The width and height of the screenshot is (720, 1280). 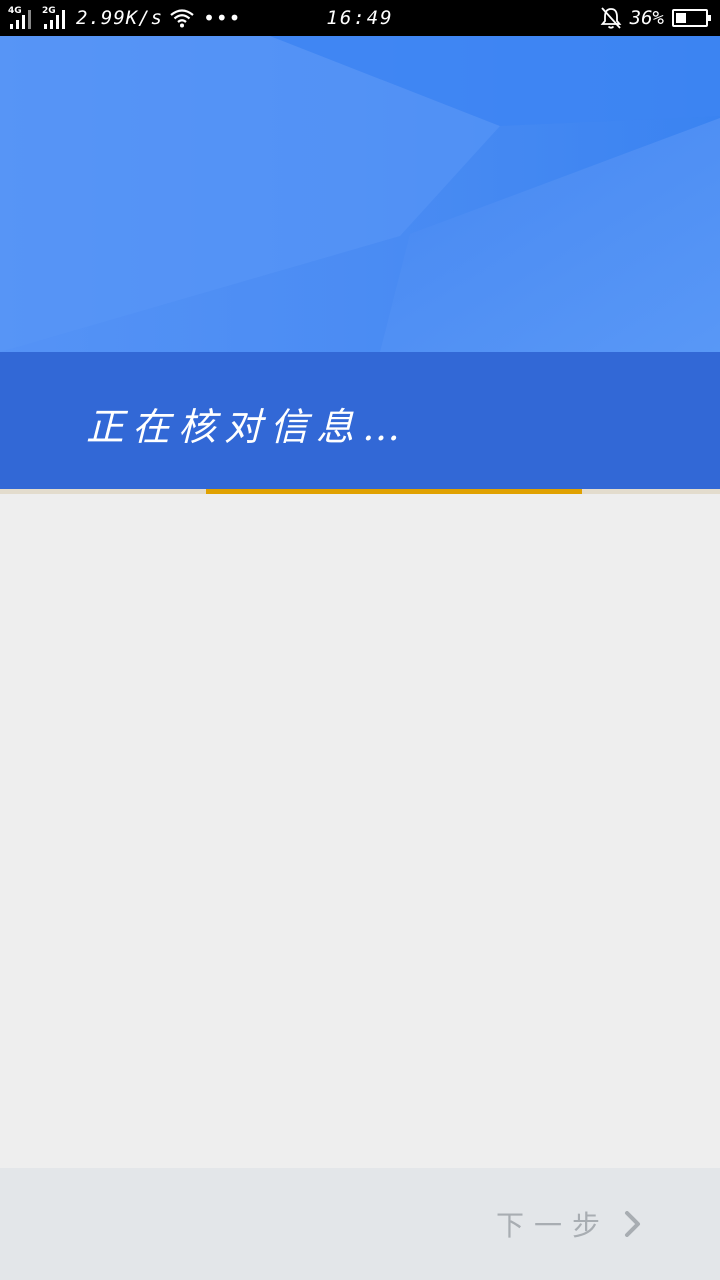 I want to click on bottom-bar: 下一步, so click(x=360, y=1224).